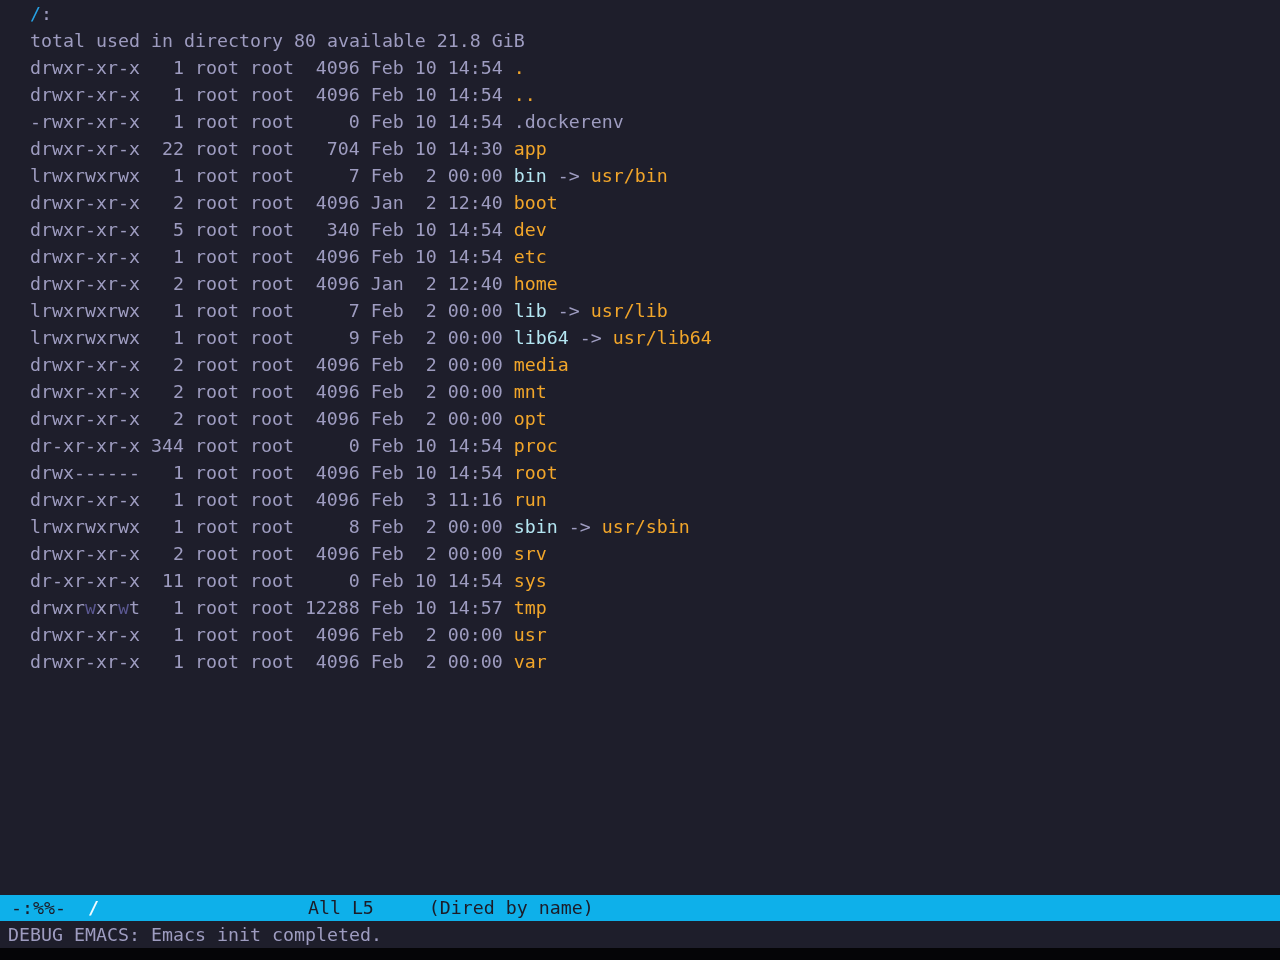 The width and height of the screenshot is (1280, 960). Describe the element at coordinates (662, 338) in the screenshot. I see `link-target: usr/lib64` at that location.